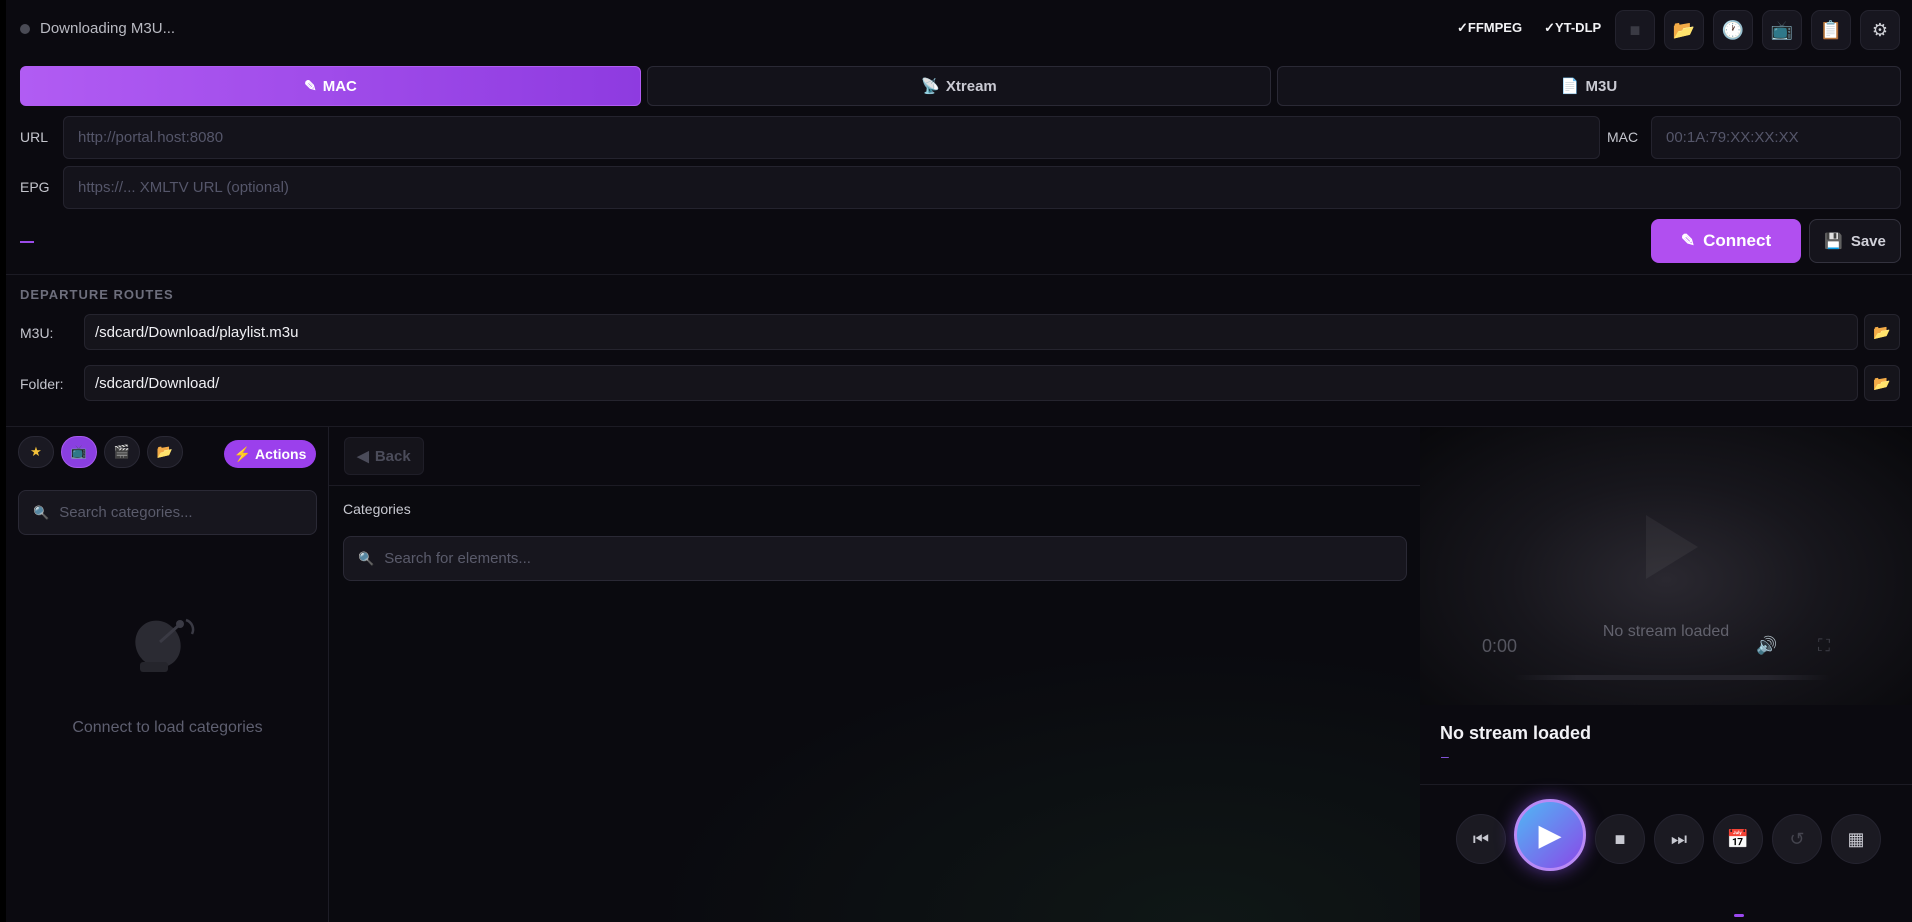 The image size is (1912, 922). What do you see at coordinates (1516, 733) in the screenshot?
I see `stream-title: No stream loaded` at bounding box center [1516, 733].